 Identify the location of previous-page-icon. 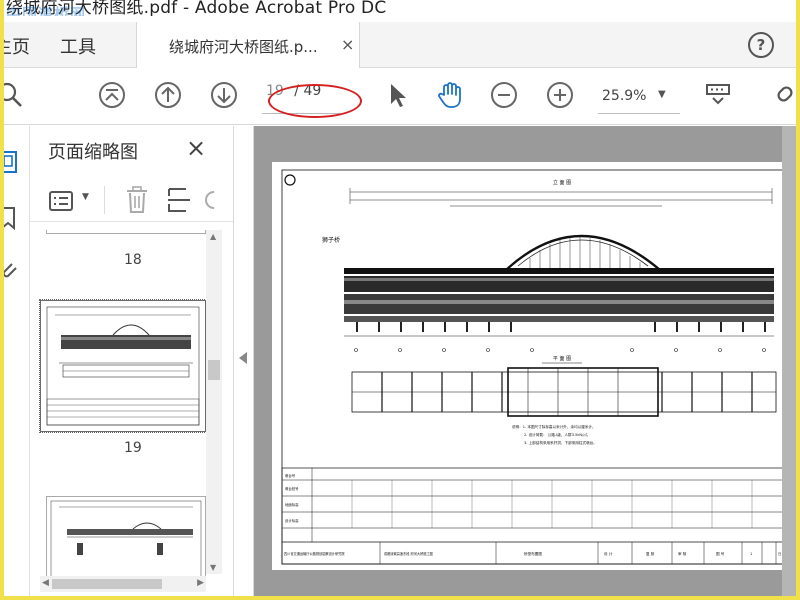
(168, 95).